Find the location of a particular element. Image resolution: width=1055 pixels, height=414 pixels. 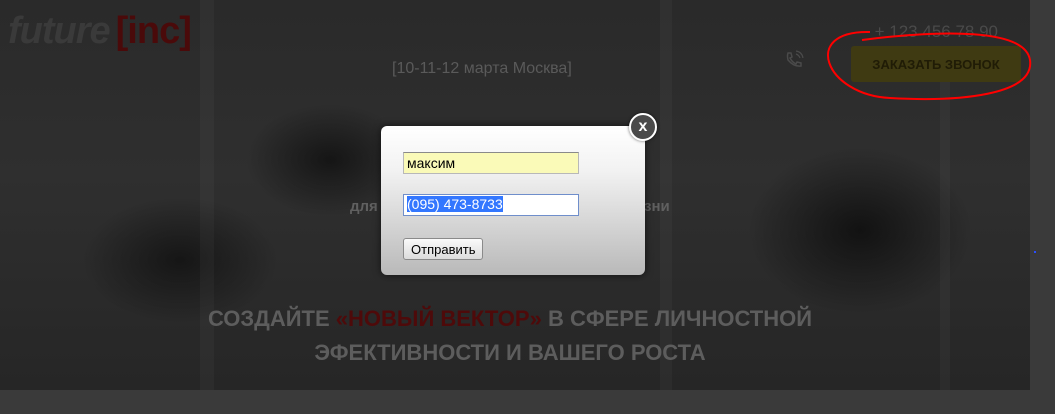

close-label: x is located at coordinates (643, 126).